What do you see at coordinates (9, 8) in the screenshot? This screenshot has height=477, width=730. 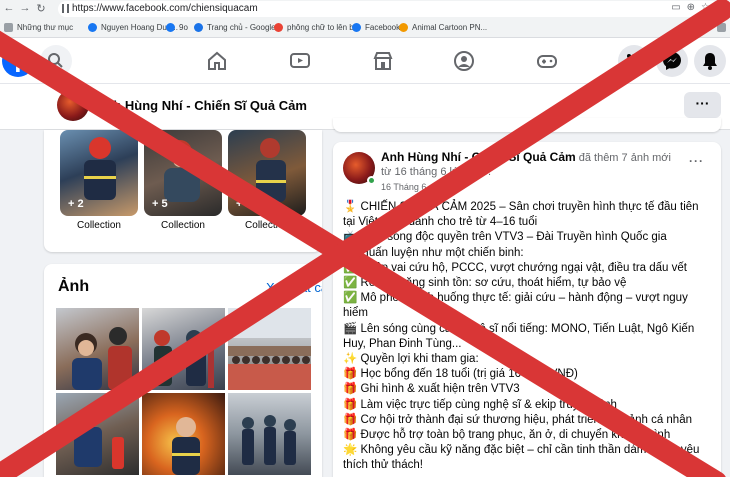 I see `back-icon: ←` at bounding box center [9, 8].